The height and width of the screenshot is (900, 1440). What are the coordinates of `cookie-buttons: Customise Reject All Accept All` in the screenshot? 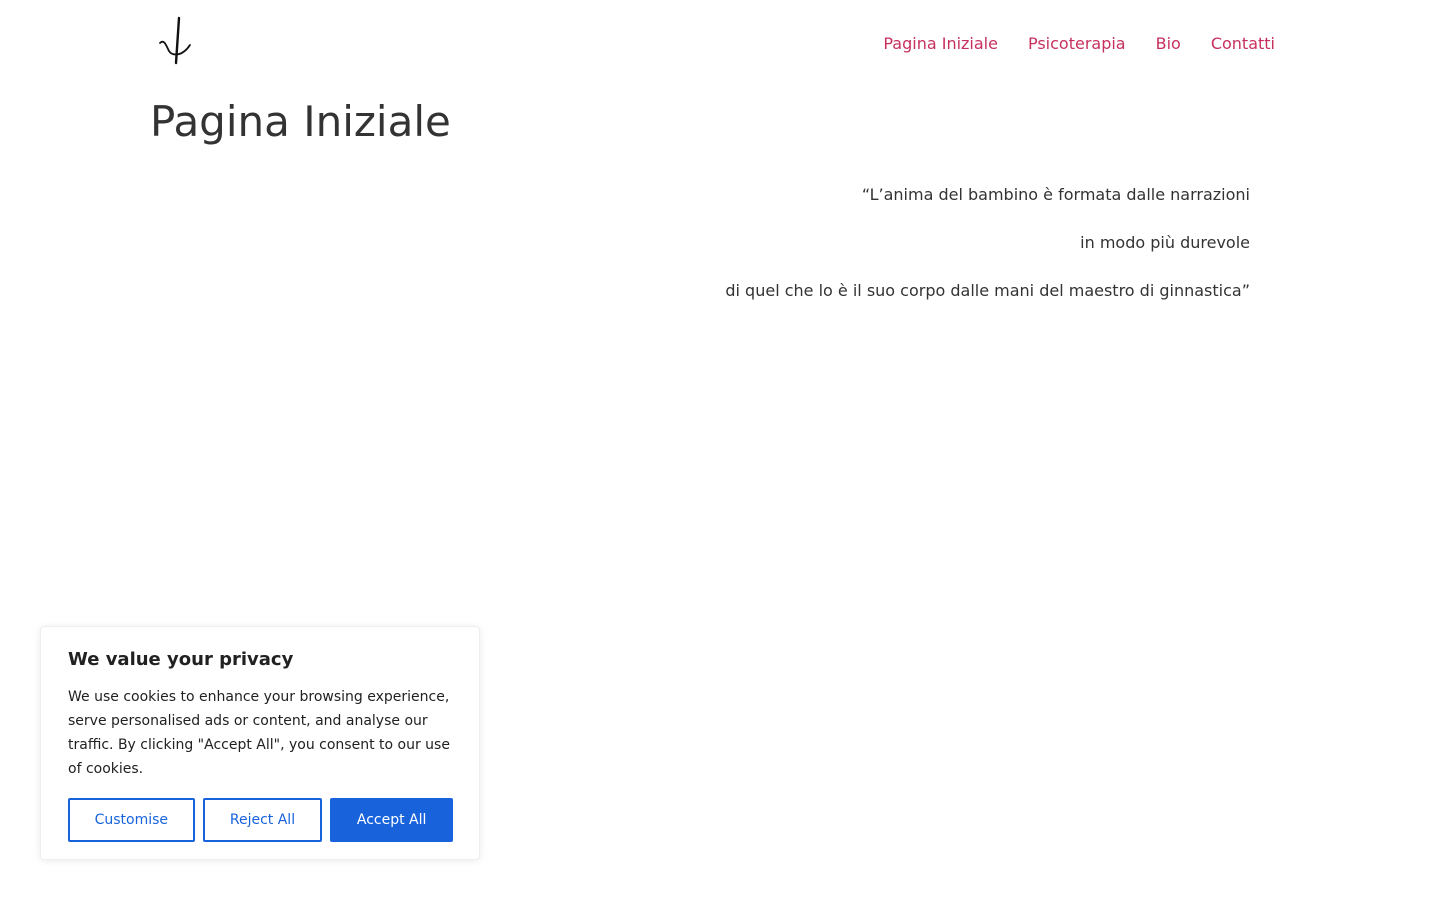 It's located at (260, 820).